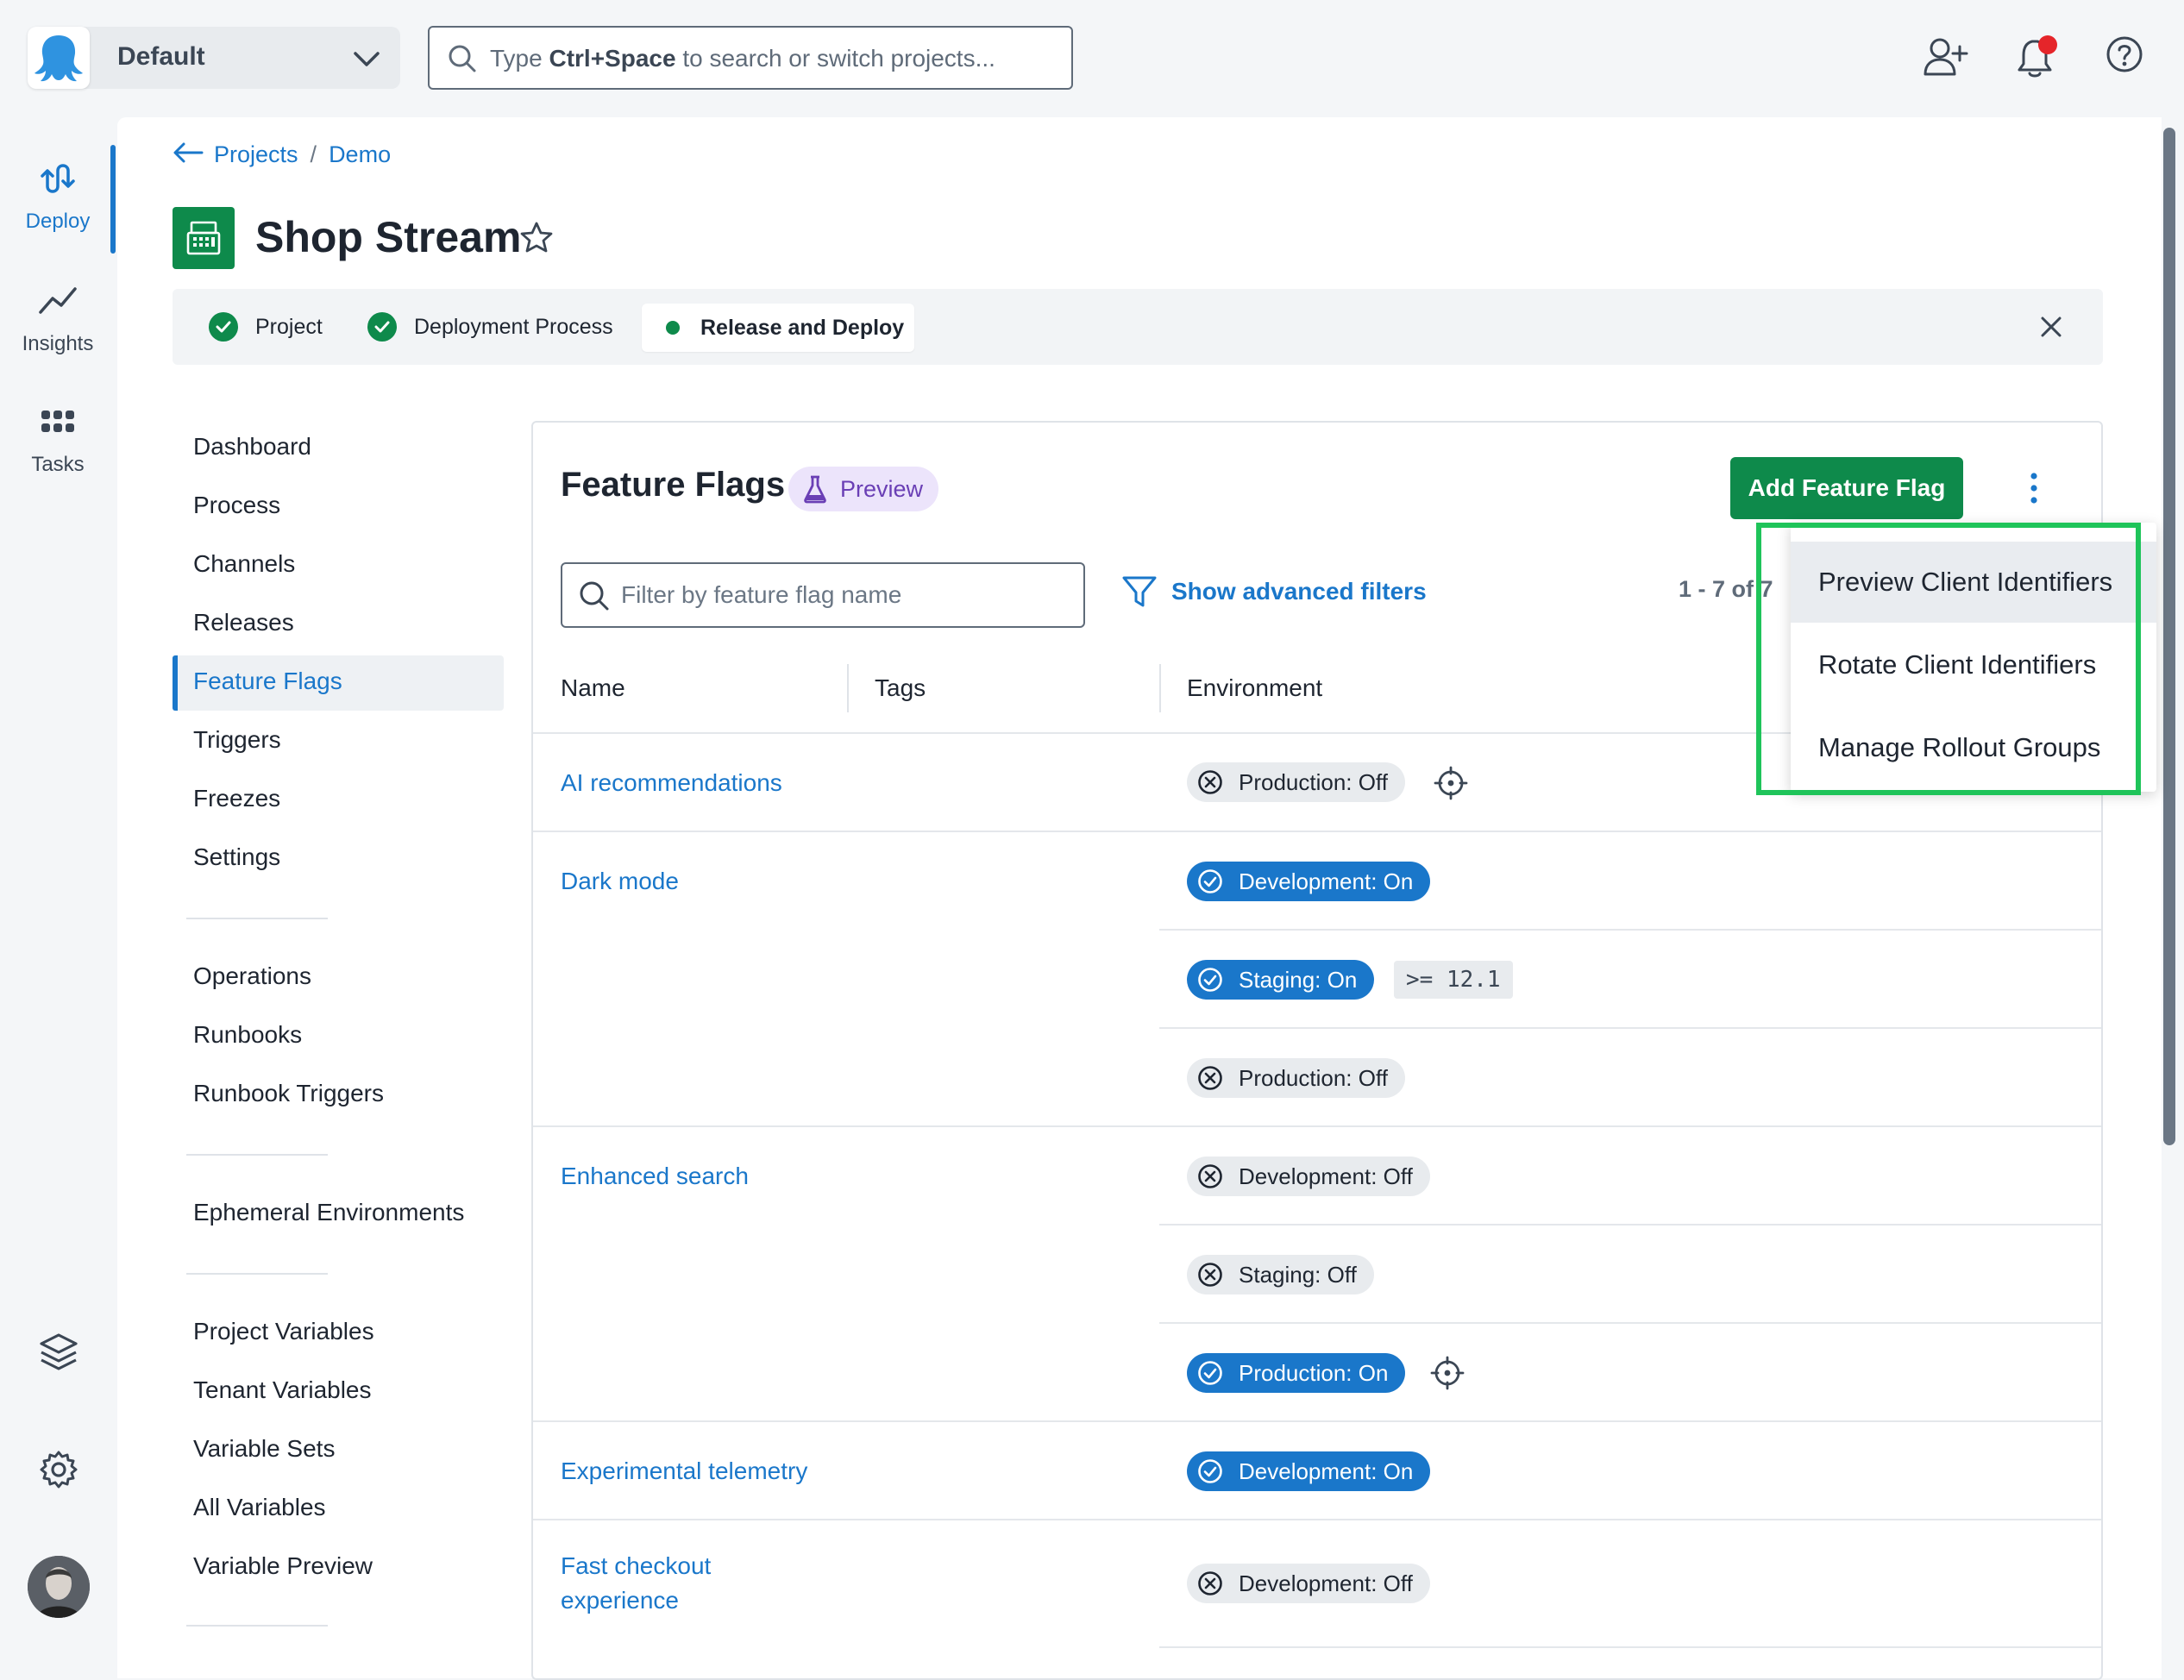 The height and width of the screenshot is (1680, 2184). Describe the element at coordinates (514, 326) in the screenshot. I see `step-label: Deployment Process` at that location.